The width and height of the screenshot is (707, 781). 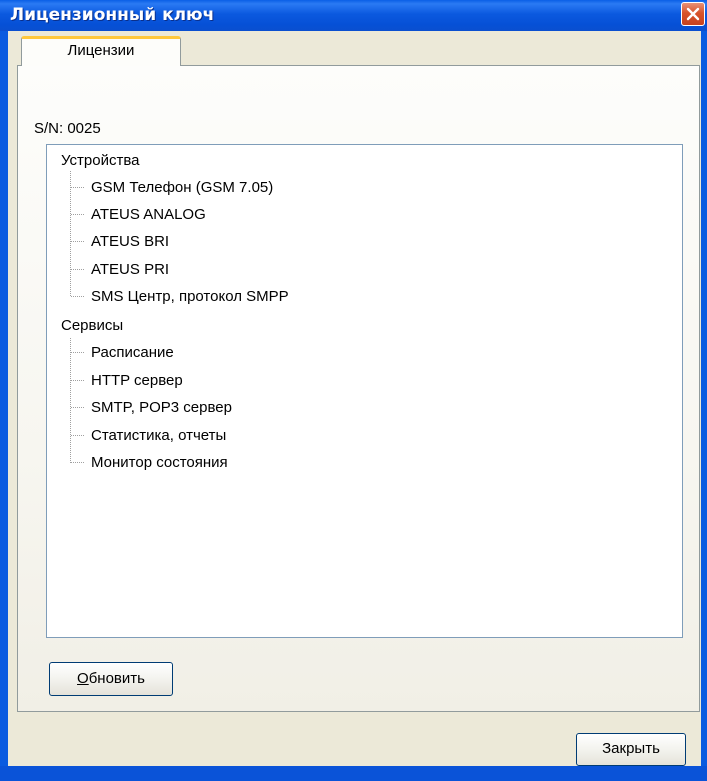 What do you see at coordinates (137, 381) in the screenshot?
I see `tree-item: HTTP сервер` at bounding box center [137, 381].